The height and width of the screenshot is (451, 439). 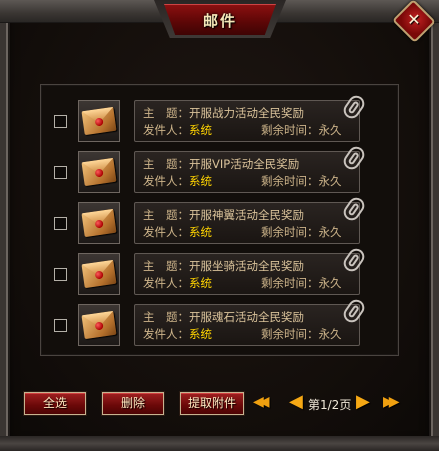 I want to click on mail-item: 主 题：开服VIP活动全民奖励 发件人：系统 剩余时间：永久, so click(x=208, y=170).